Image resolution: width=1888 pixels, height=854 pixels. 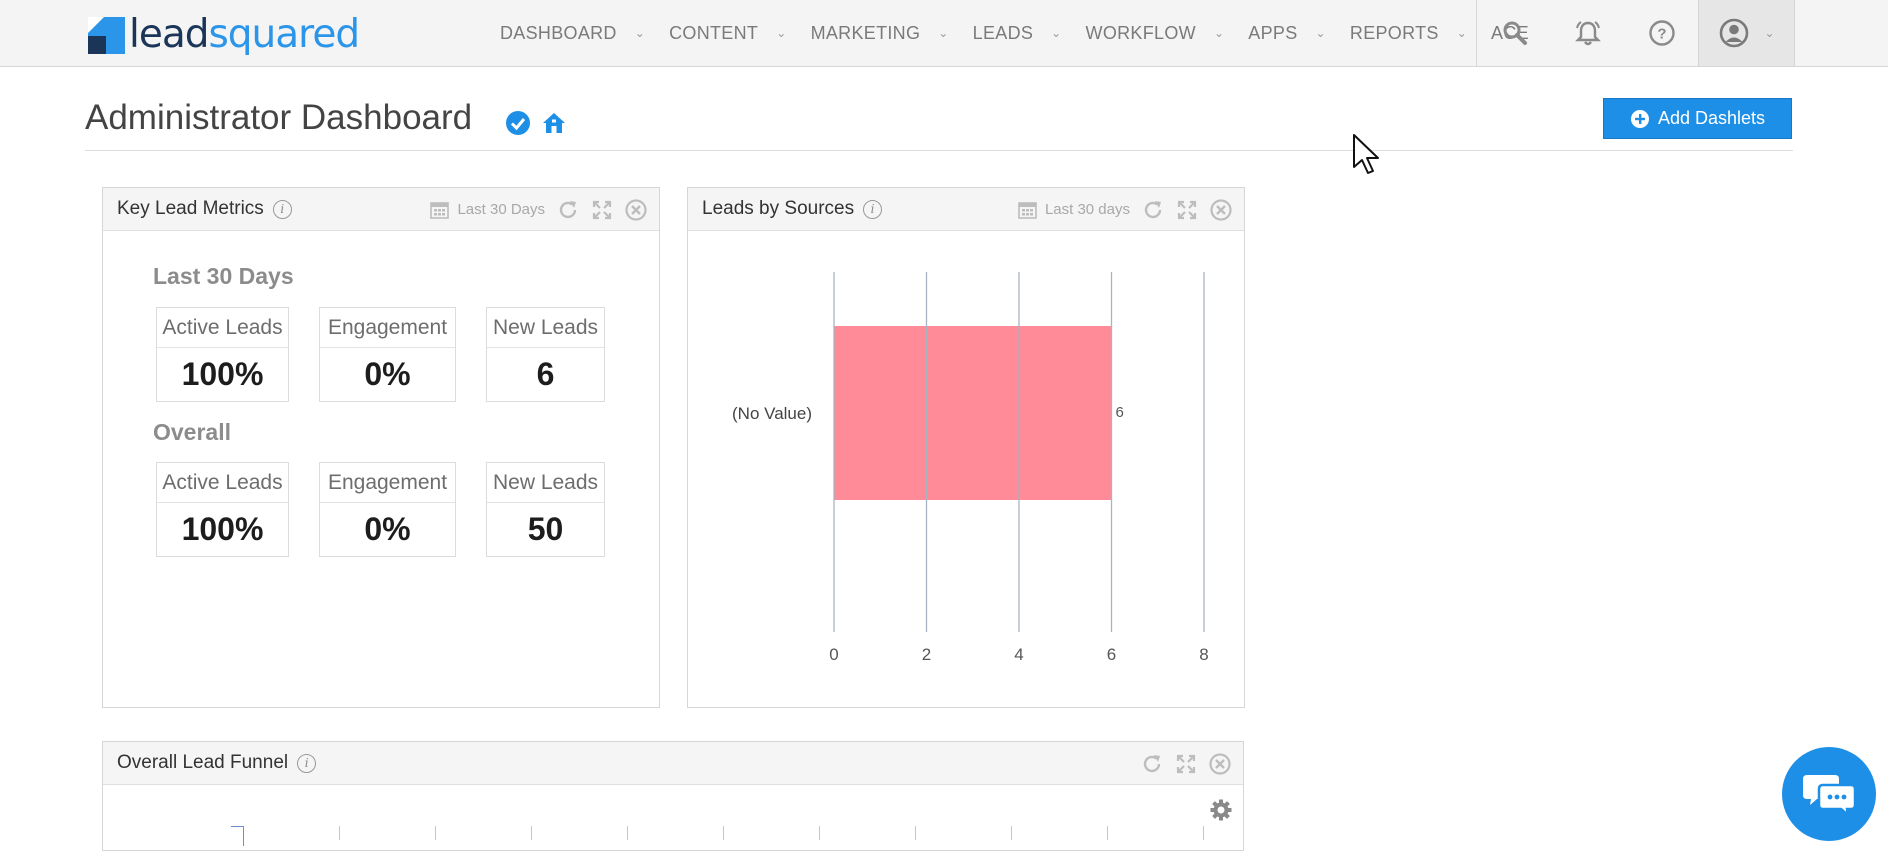 I want to click on plus-circle-icon, so click(x=1639, y=118).